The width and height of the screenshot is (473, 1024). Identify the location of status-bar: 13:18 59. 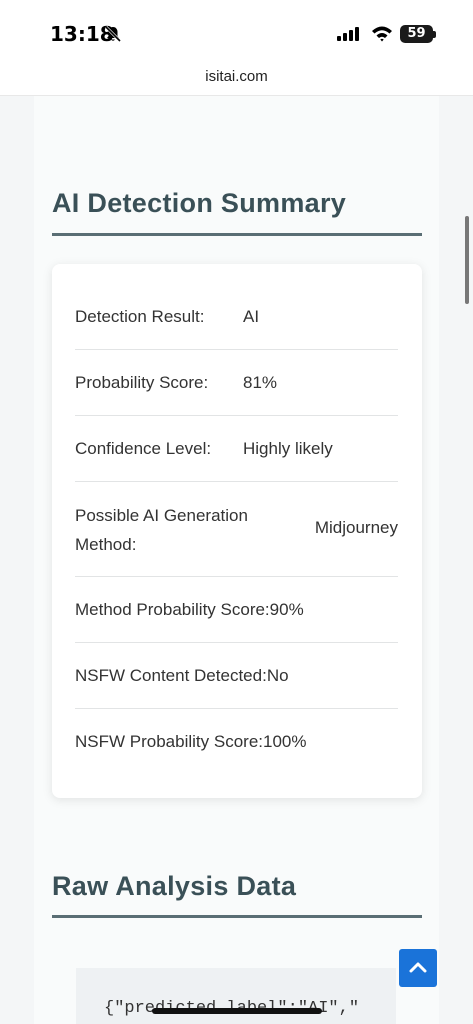
(236, 31).